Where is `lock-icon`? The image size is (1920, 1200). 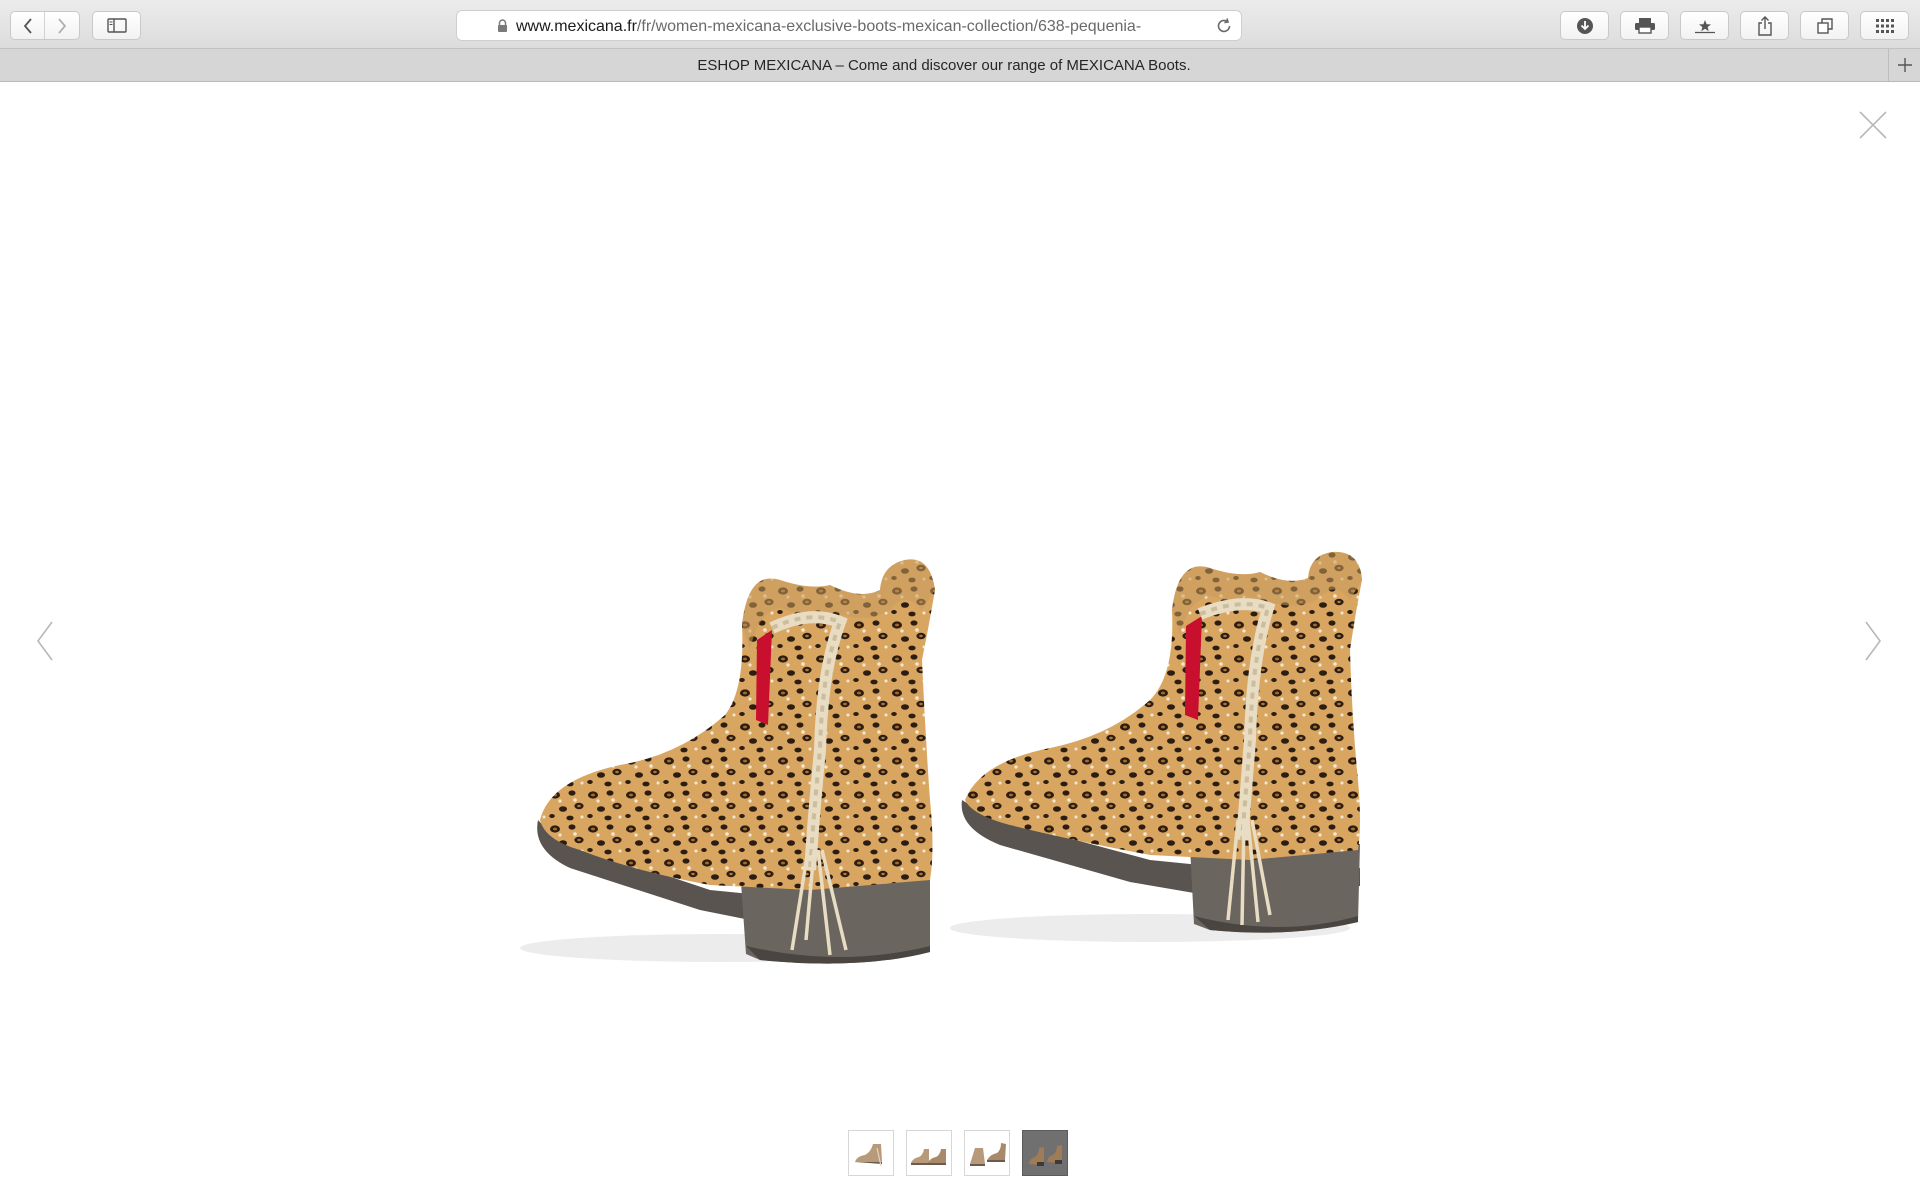 lock-icon is located at coordinates (502, 25).